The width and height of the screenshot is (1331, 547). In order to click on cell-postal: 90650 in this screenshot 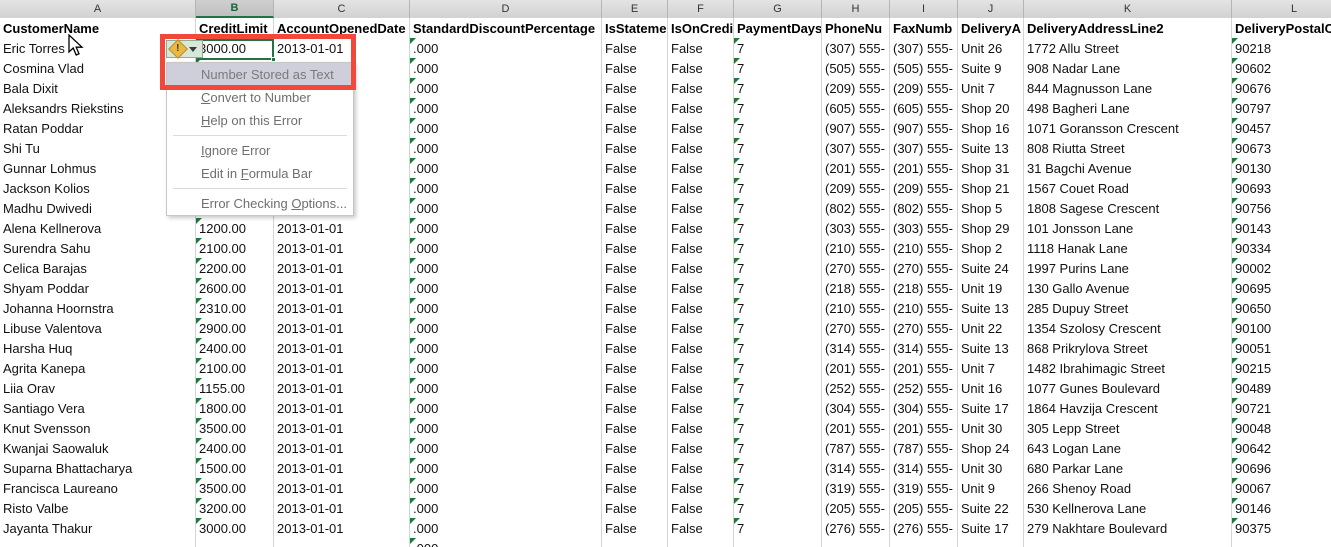, I will do `click(1281, 308)`.